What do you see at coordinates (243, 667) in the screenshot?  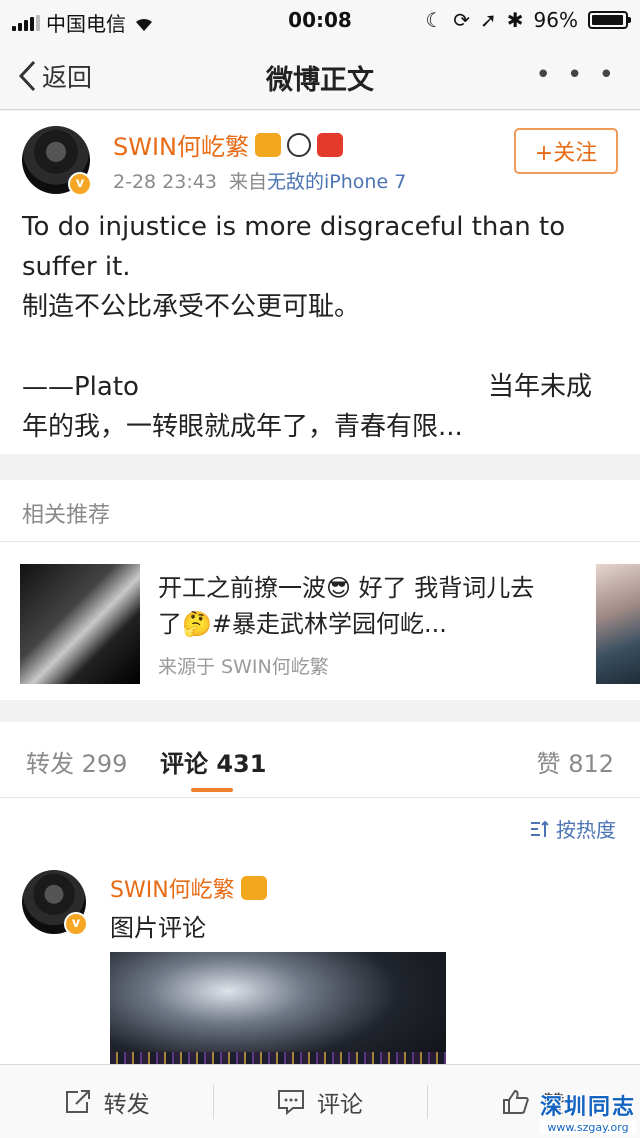 I see `related-source: 来源于 SWIN何屹繁` at bounding box center [243, 667].